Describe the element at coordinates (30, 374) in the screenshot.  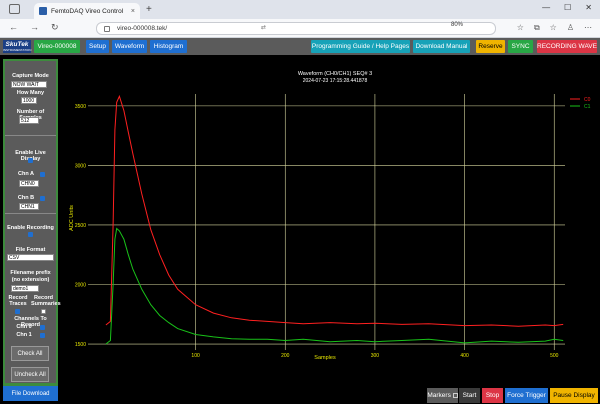
I see `uncheck-all-button: Uncheck All` at that location.